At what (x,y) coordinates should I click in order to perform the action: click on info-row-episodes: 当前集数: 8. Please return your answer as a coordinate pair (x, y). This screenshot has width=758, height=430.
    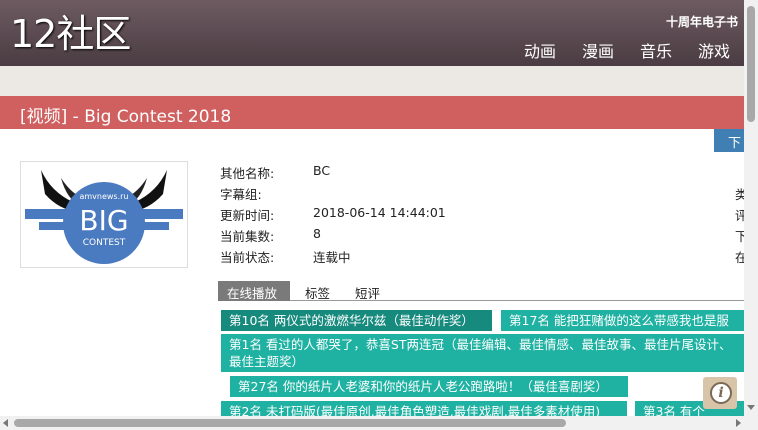
    Looking at the image, I should click on (333, 236).